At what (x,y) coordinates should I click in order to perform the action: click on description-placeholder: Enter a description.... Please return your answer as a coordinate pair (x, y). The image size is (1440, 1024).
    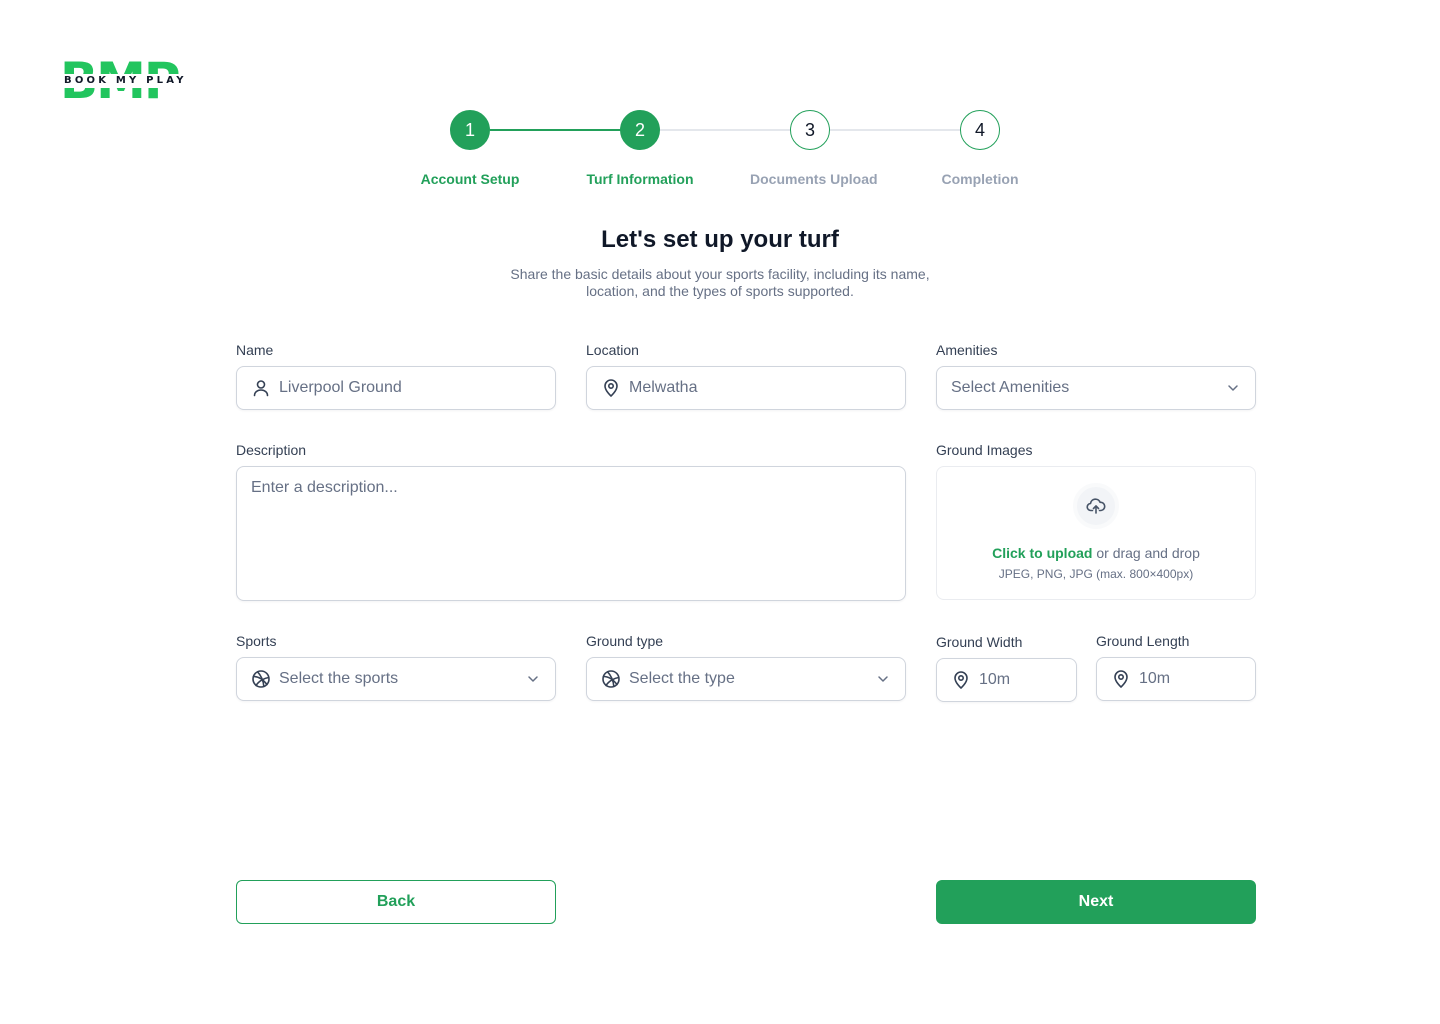
    Looking at the image, I should click on (324, 487).